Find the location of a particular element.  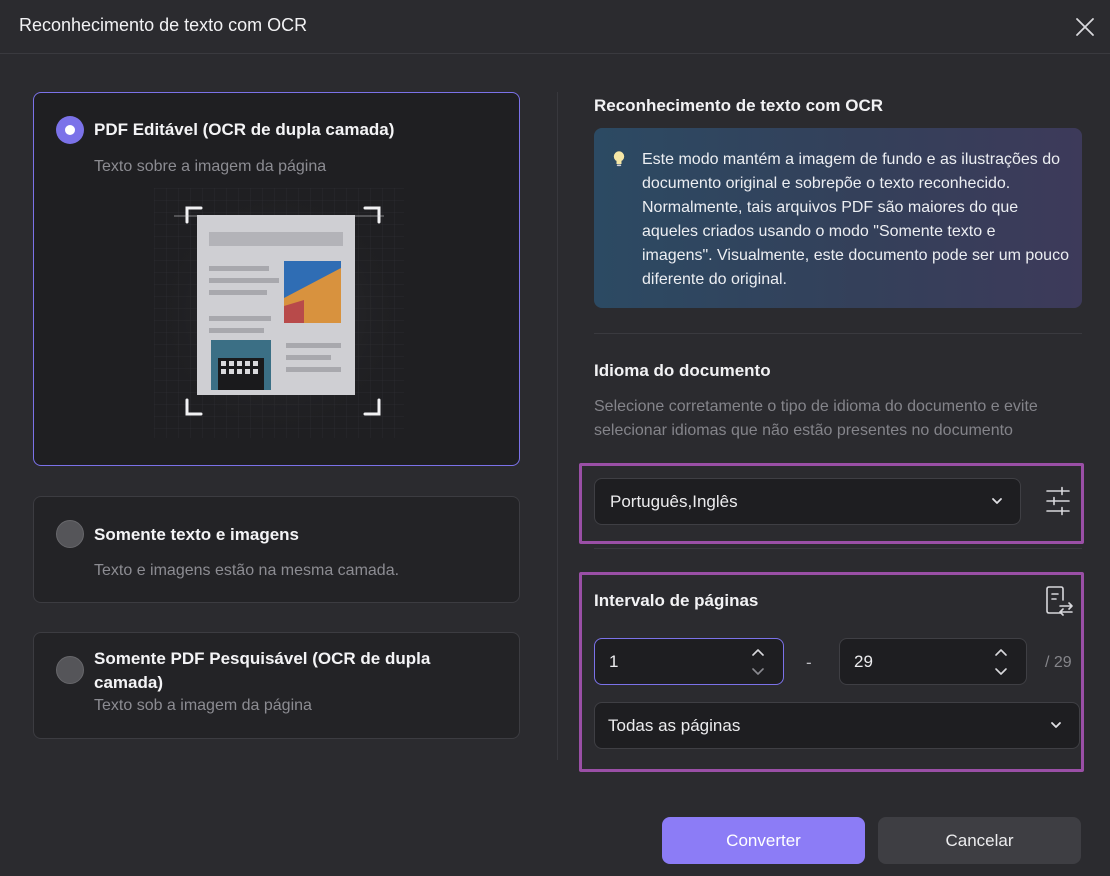

radio-text-and-images is located at coordinates (70, 534).